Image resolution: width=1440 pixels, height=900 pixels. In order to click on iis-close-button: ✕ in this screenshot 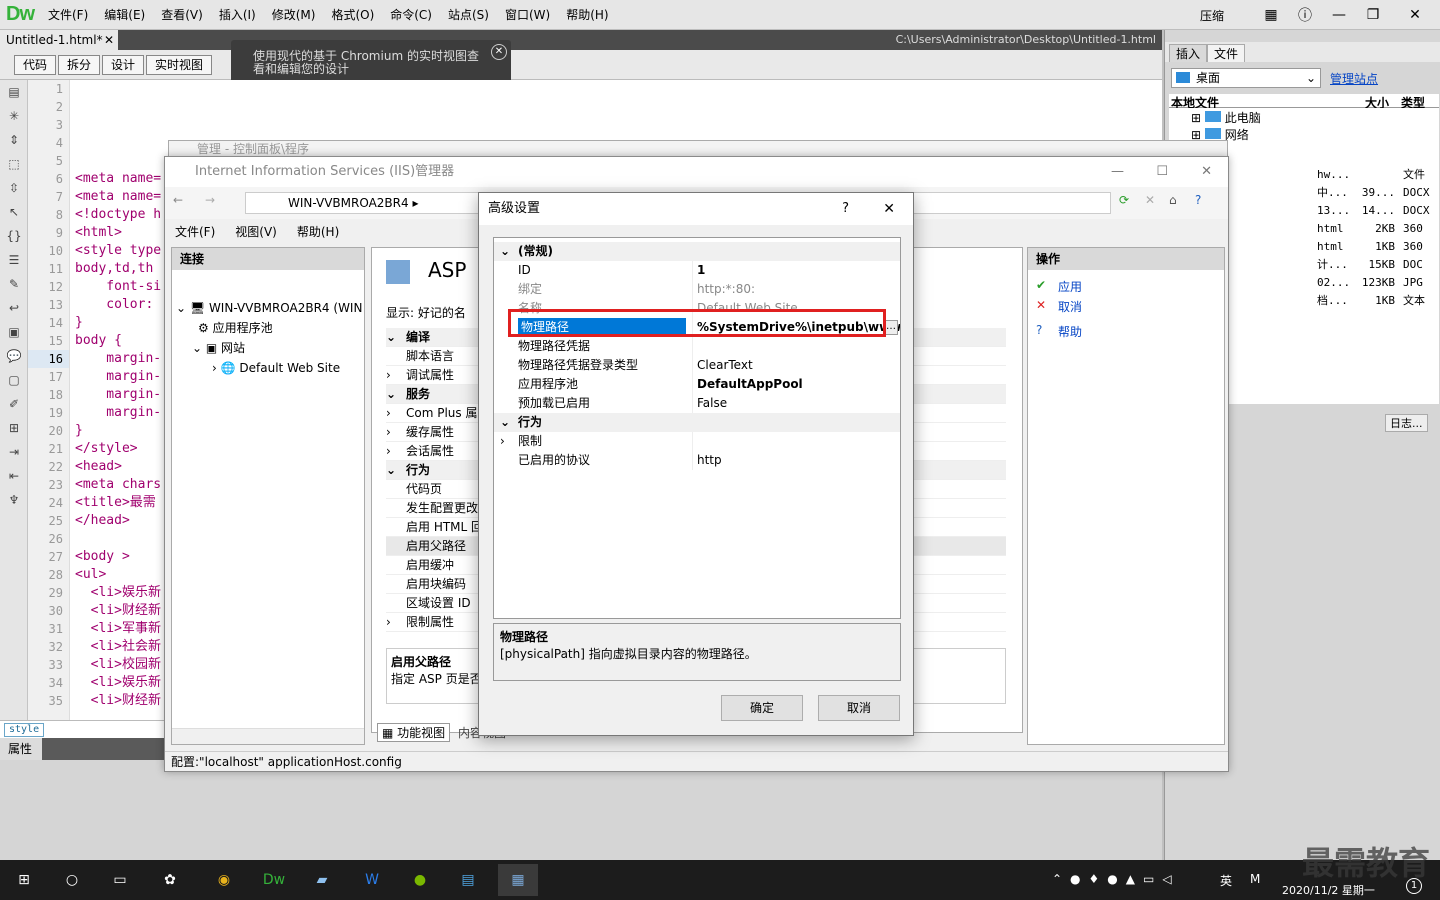, I will do `click(1206, 172)`.